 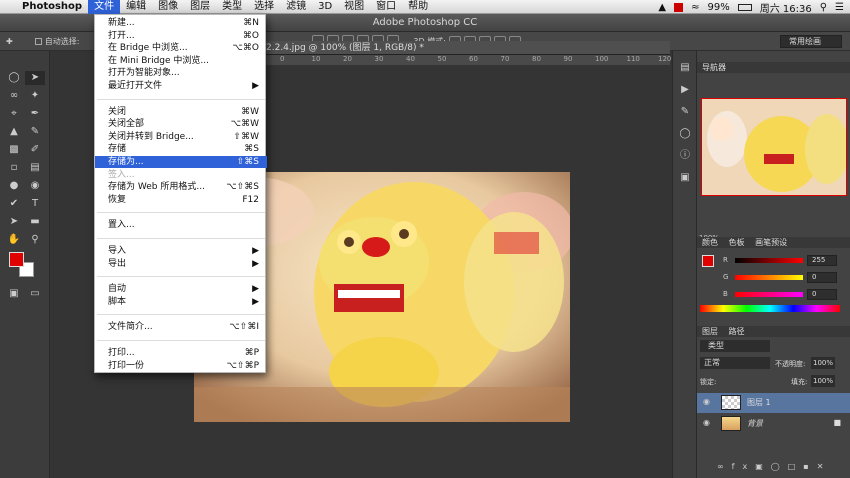 I want to click on file-menu-item: 在 Bridge 中浏览... ⌥⌘O, so click(x=181, y=48).